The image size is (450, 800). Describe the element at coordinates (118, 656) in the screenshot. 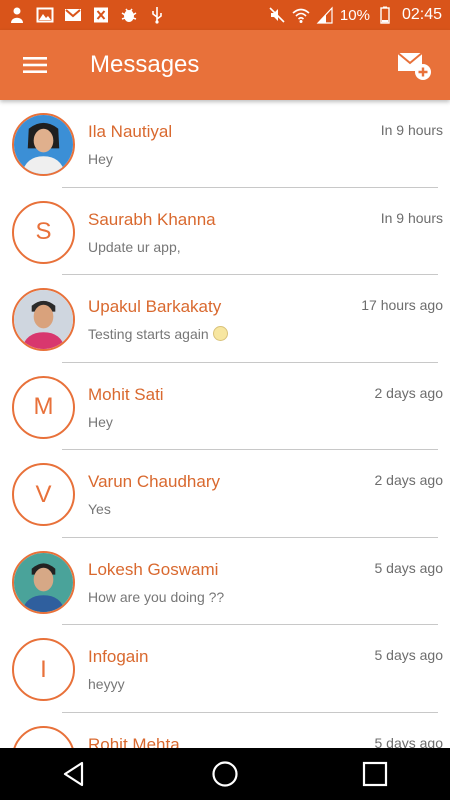

I see `contact-name: Infogain` at that location.